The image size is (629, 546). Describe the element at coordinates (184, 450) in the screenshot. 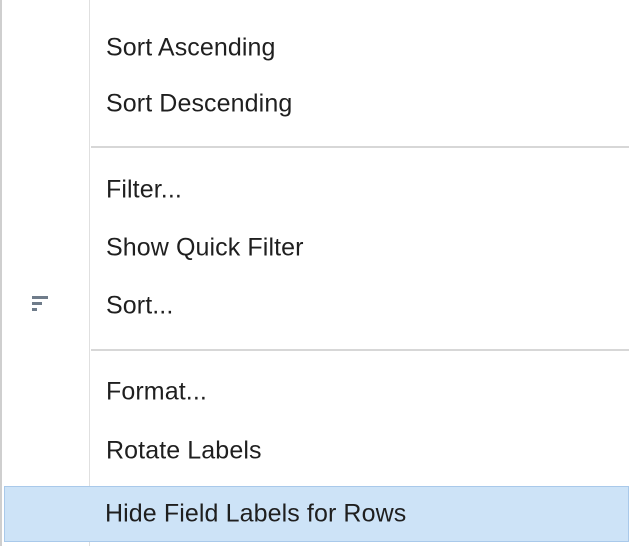

I see `menu-item-label: Rotate Labels` at that location.